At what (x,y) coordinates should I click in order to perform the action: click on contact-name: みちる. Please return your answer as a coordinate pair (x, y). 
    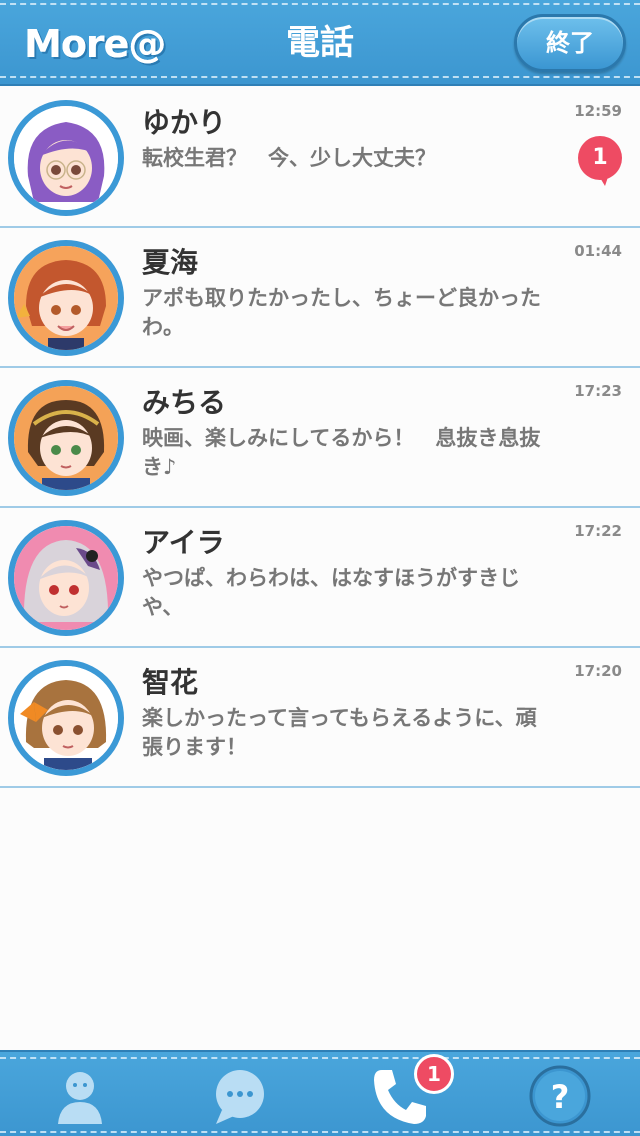
    Looking at the image, I should click on (184, 402).